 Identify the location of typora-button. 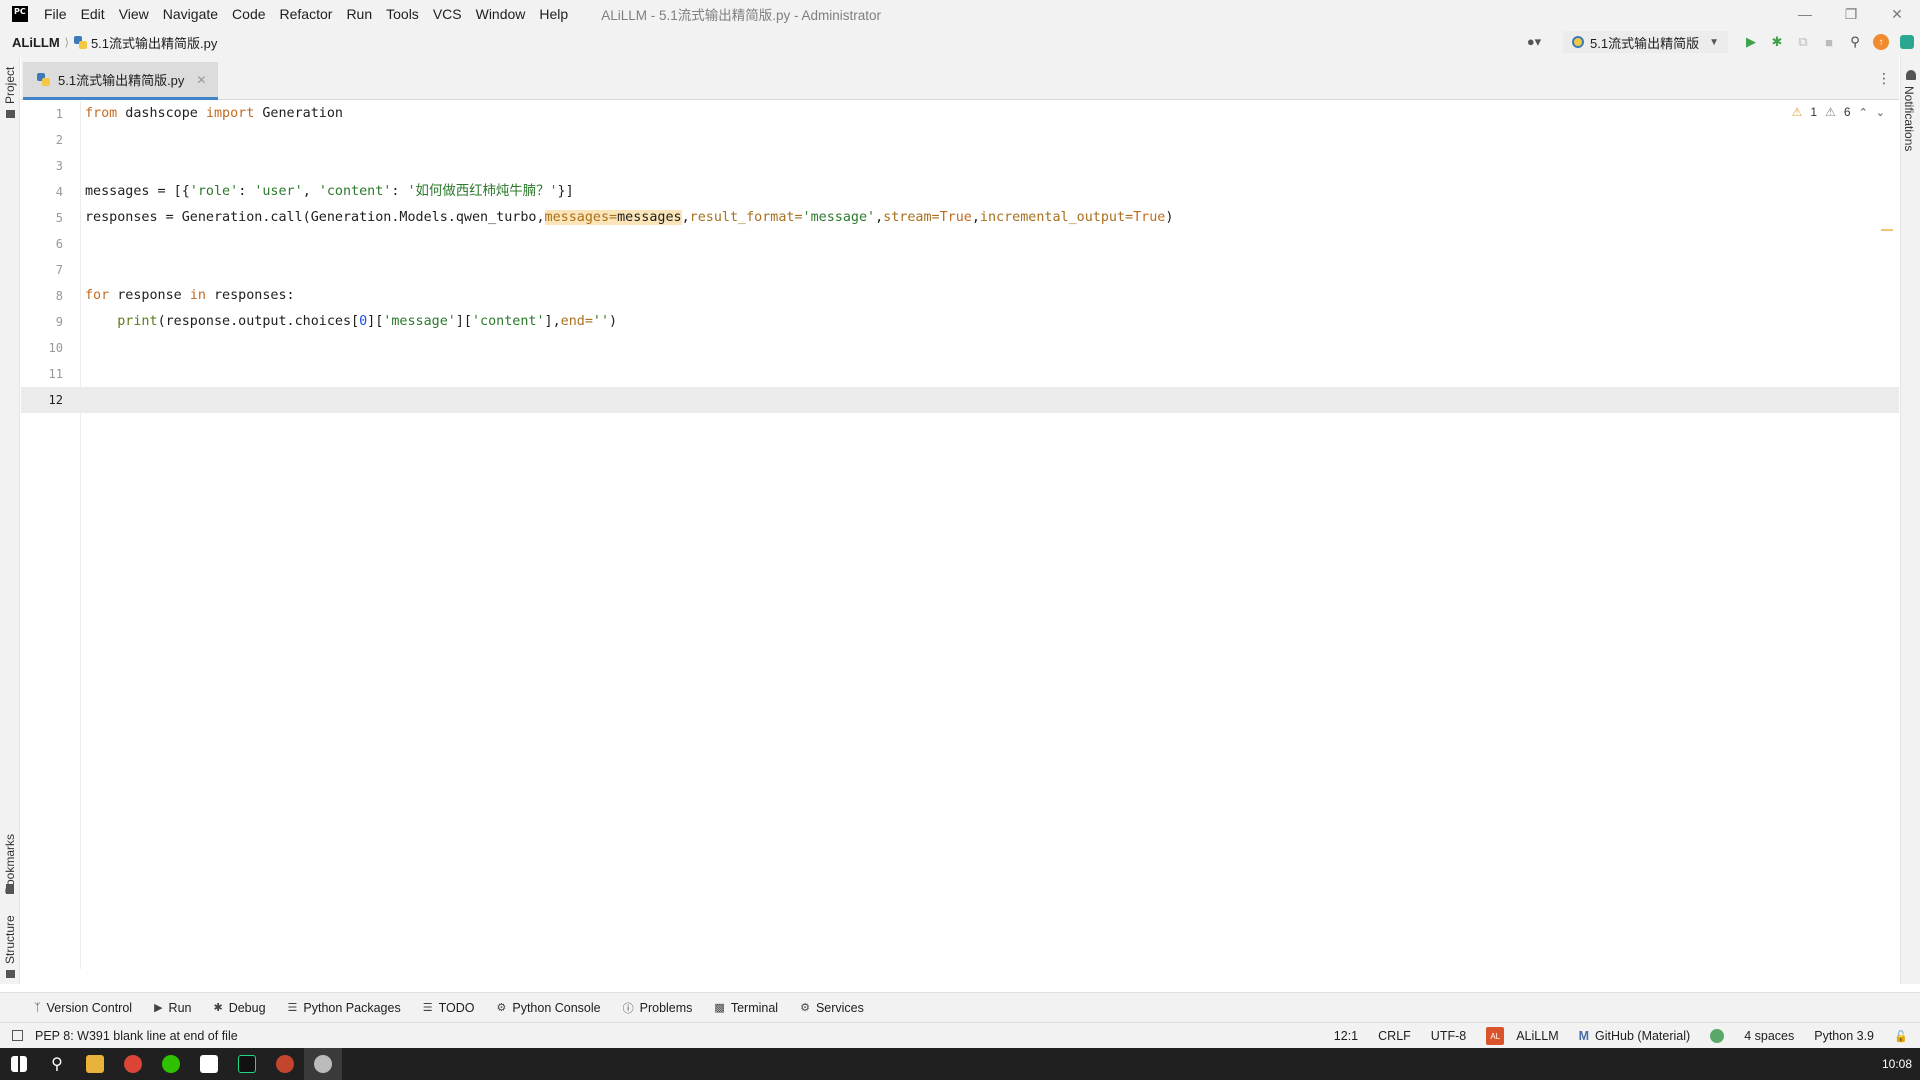
(209, 1064).